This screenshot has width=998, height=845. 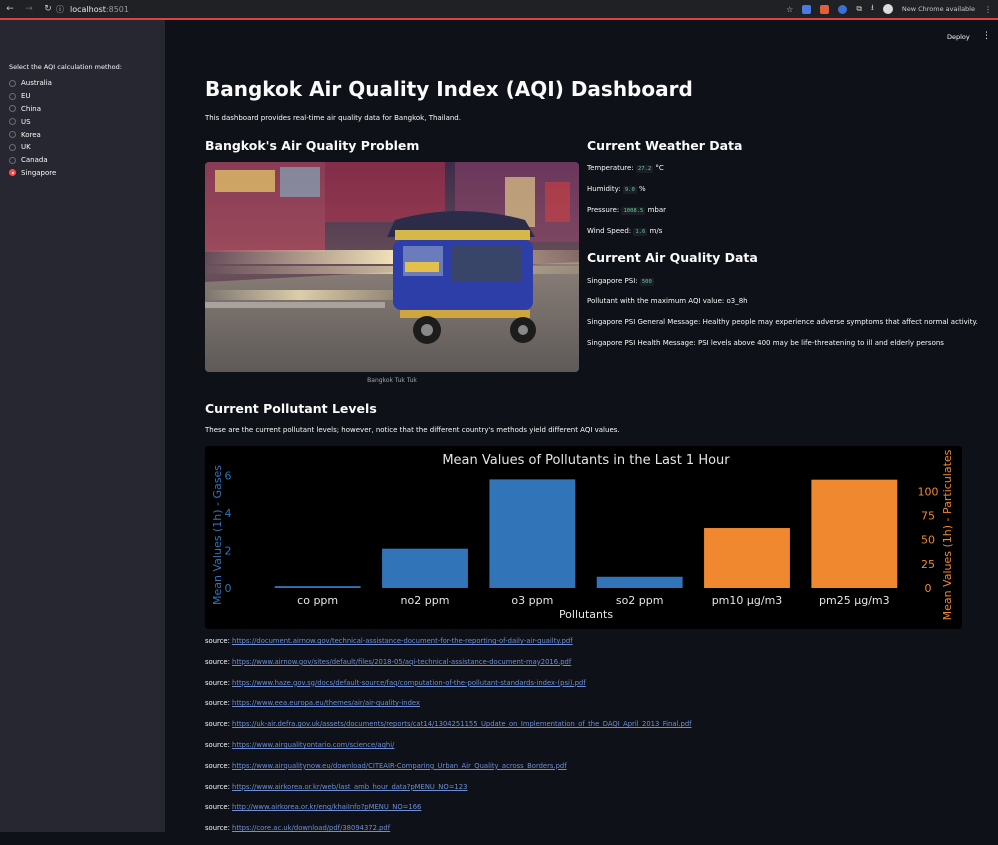 What do you see at coordinates (317, 587) in the screenshot?
I see `bar-co-ppm` at bounding box center [317, 587].